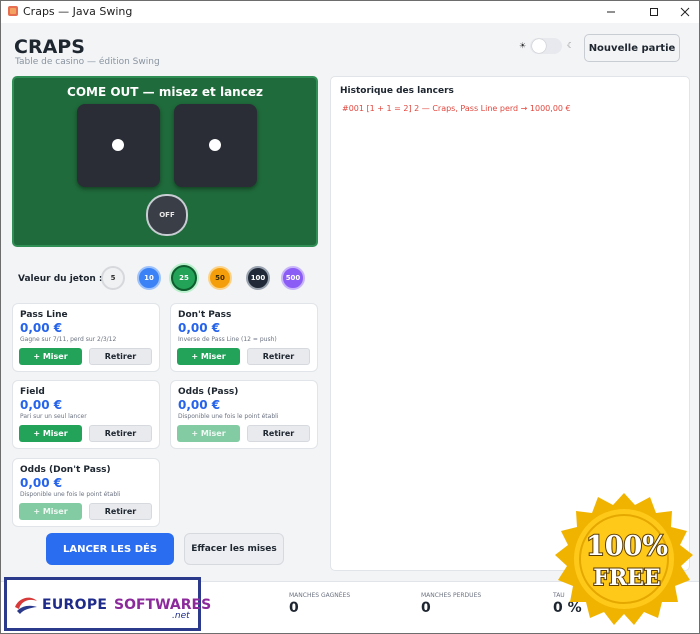  What do you see at coordinates (184, 278) in the screenshot?
I see `chip-25-selected: 25` at bounding box center [184, 278].